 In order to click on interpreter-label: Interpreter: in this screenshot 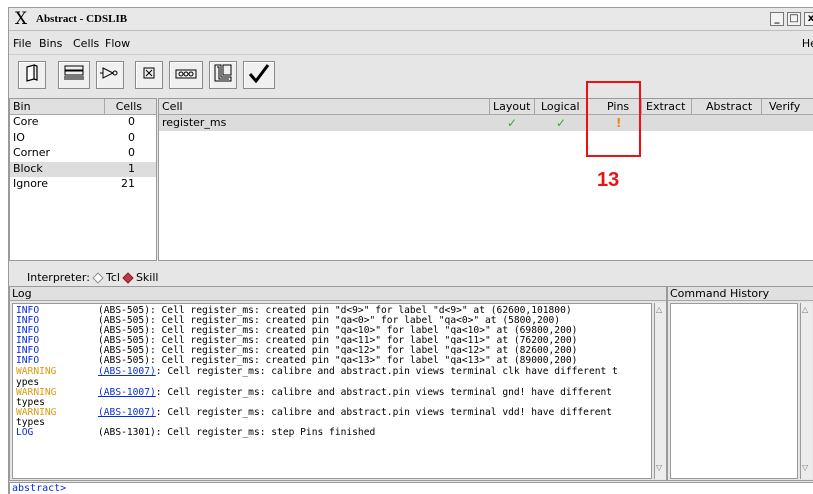, I will do `click(58, 277)`.